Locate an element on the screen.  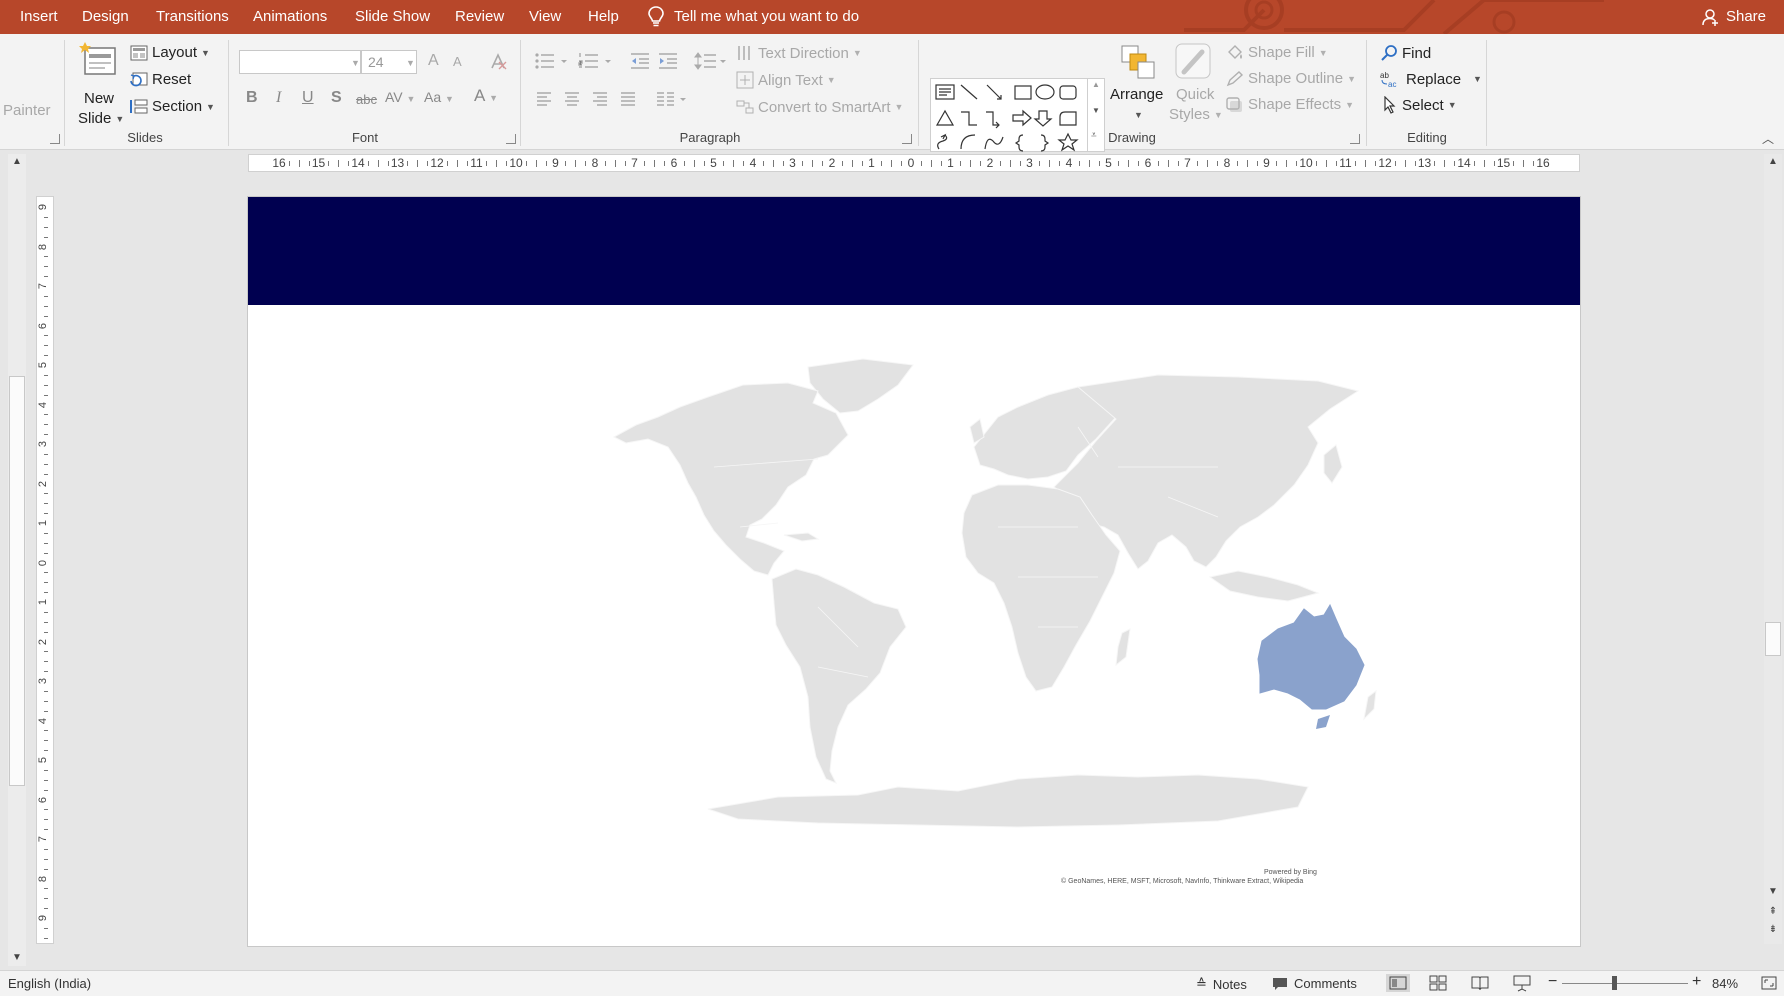
ruler-number: 3 is located at coordinates (1029, 163).